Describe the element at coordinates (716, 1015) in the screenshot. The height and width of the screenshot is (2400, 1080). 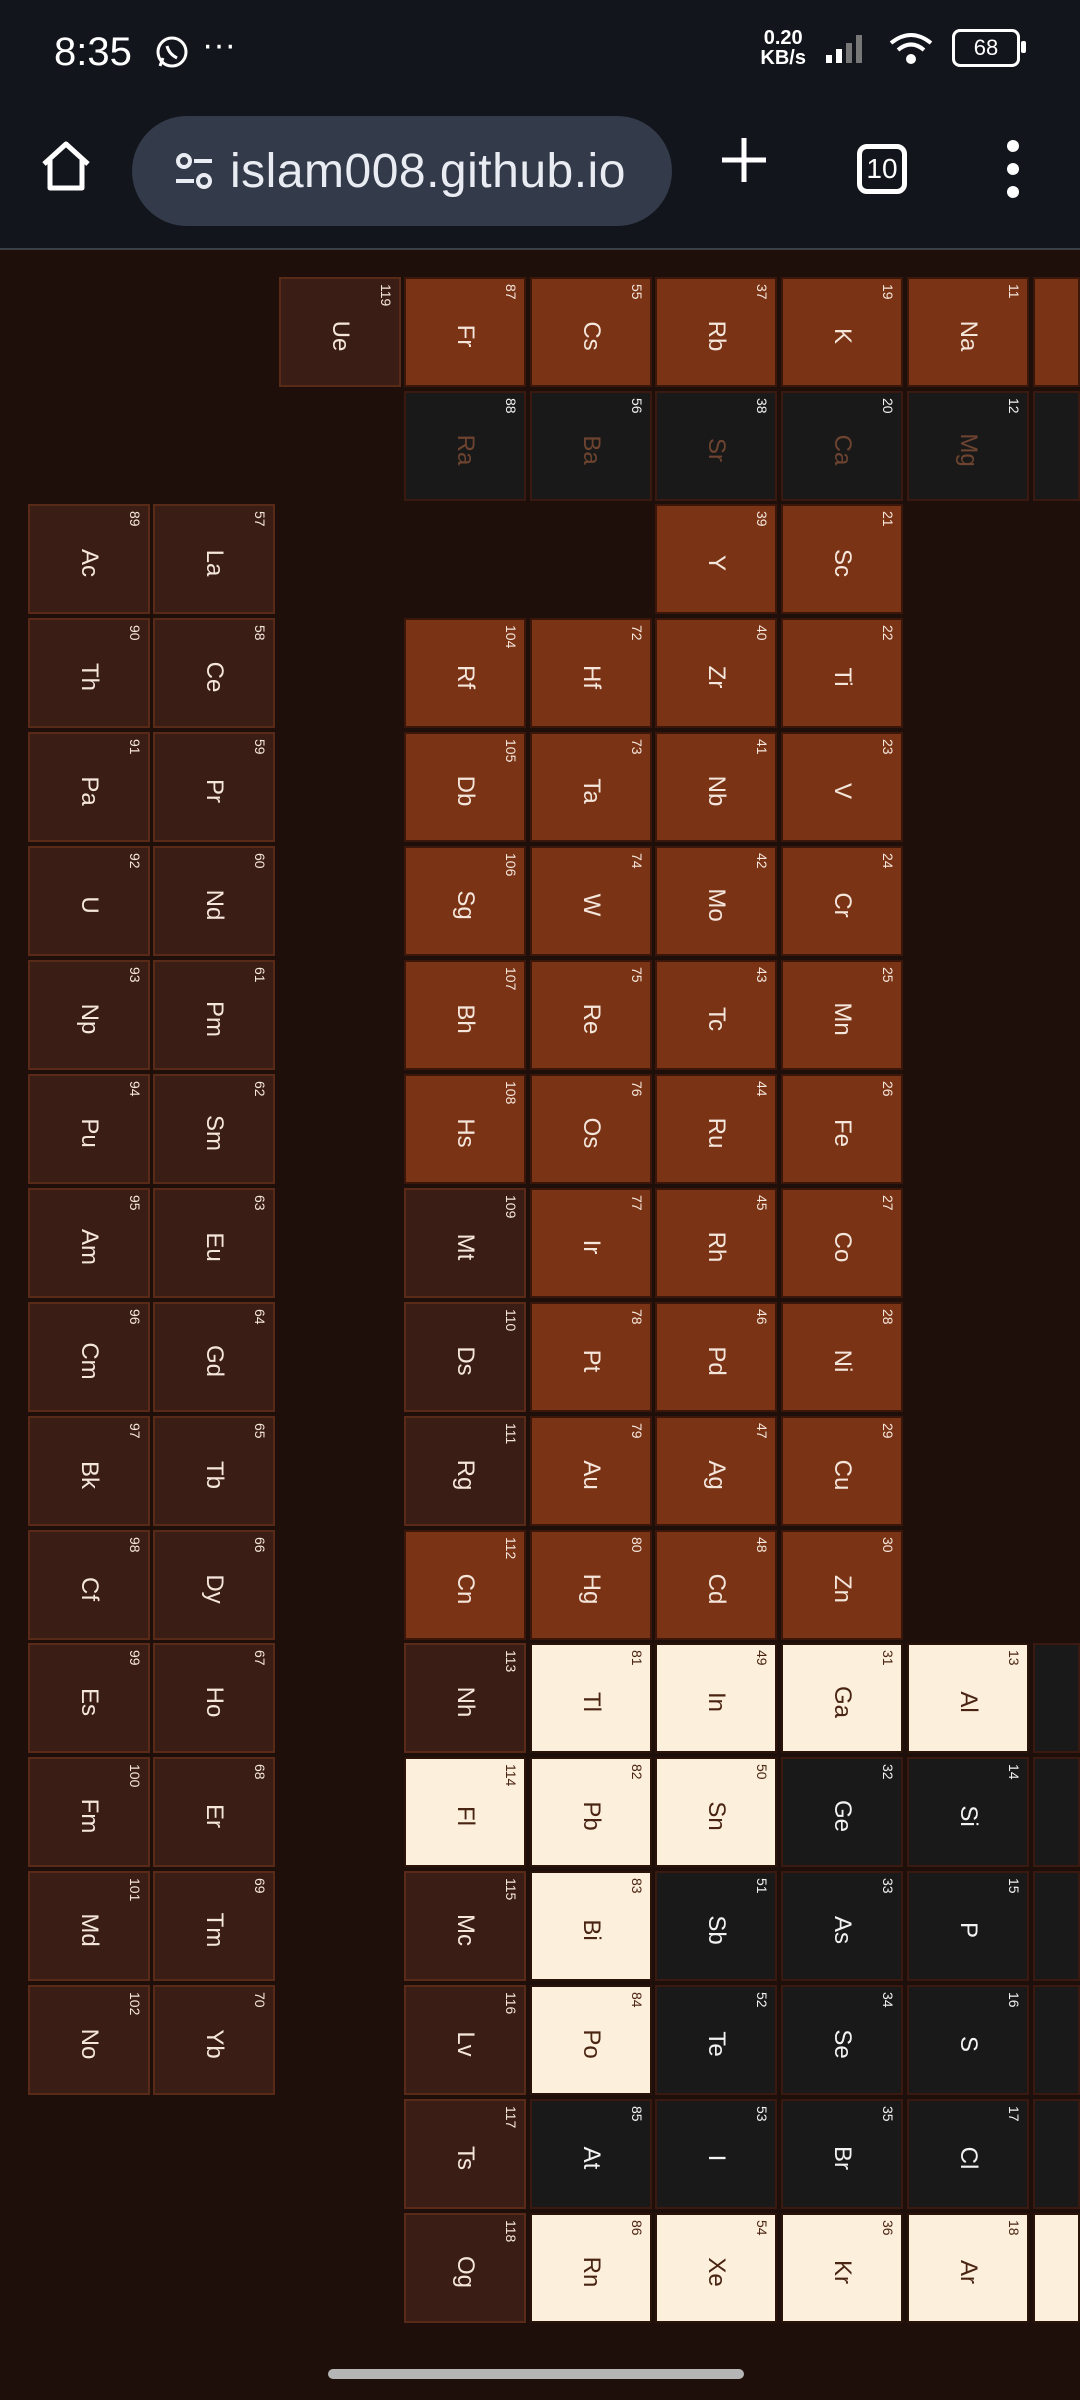
I see `element-cell-tc: 43 Tc` at that location.